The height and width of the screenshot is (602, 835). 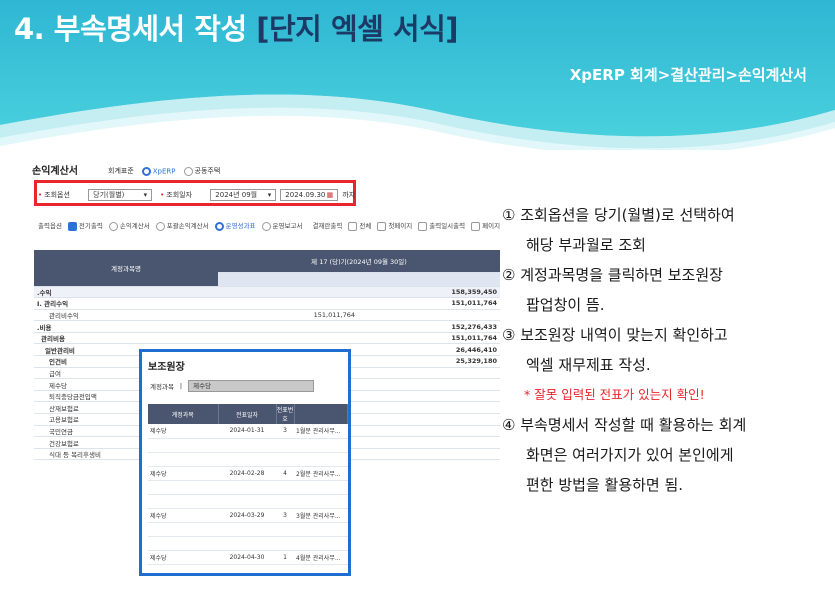 I want to click on entry-date-cell: 2024-04-30, so click(x=247, y=557).